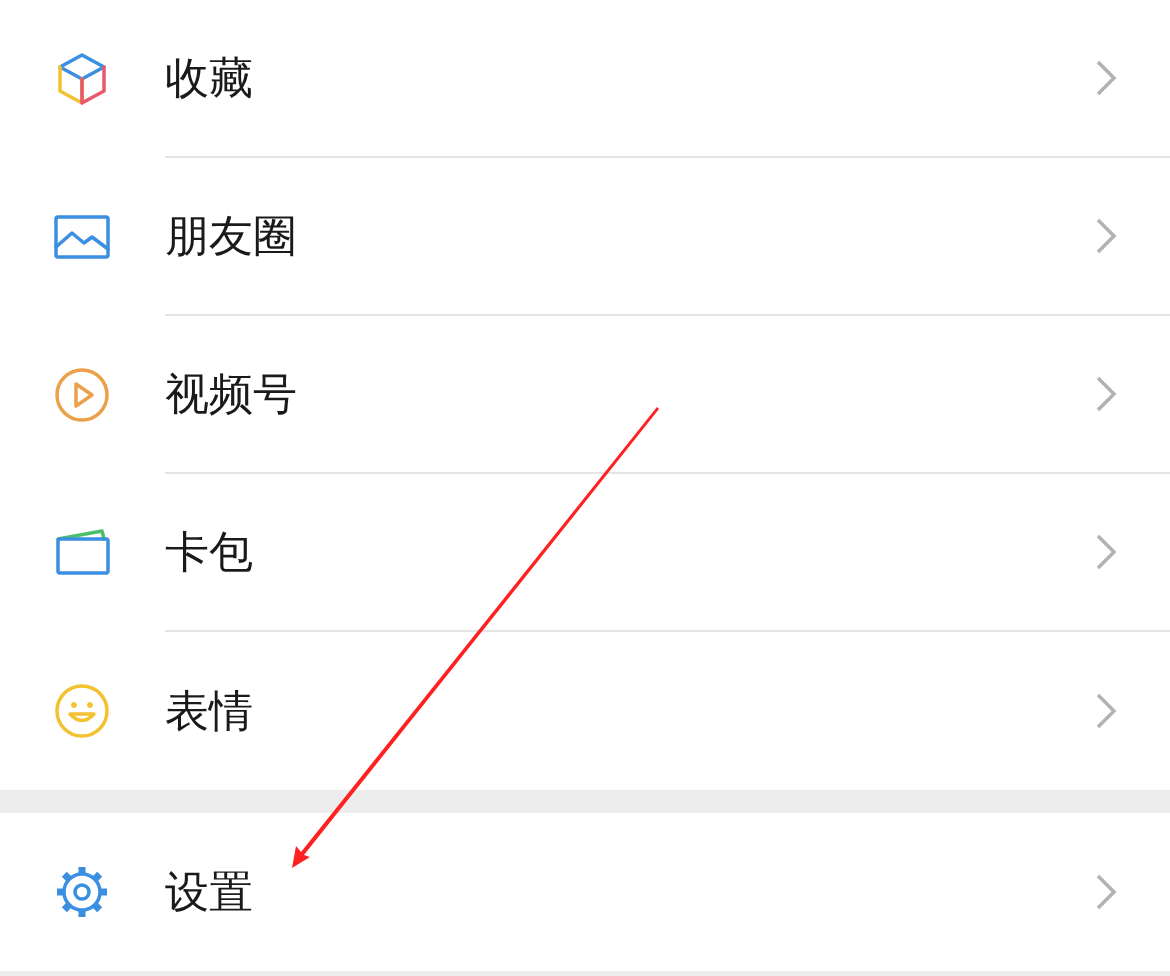 This screenshot has width=1170, height=976. What do you see at coordinates (209, 78) in the screenshot?
I see `menu-label: 收藏` at bounding box center [209, 78].